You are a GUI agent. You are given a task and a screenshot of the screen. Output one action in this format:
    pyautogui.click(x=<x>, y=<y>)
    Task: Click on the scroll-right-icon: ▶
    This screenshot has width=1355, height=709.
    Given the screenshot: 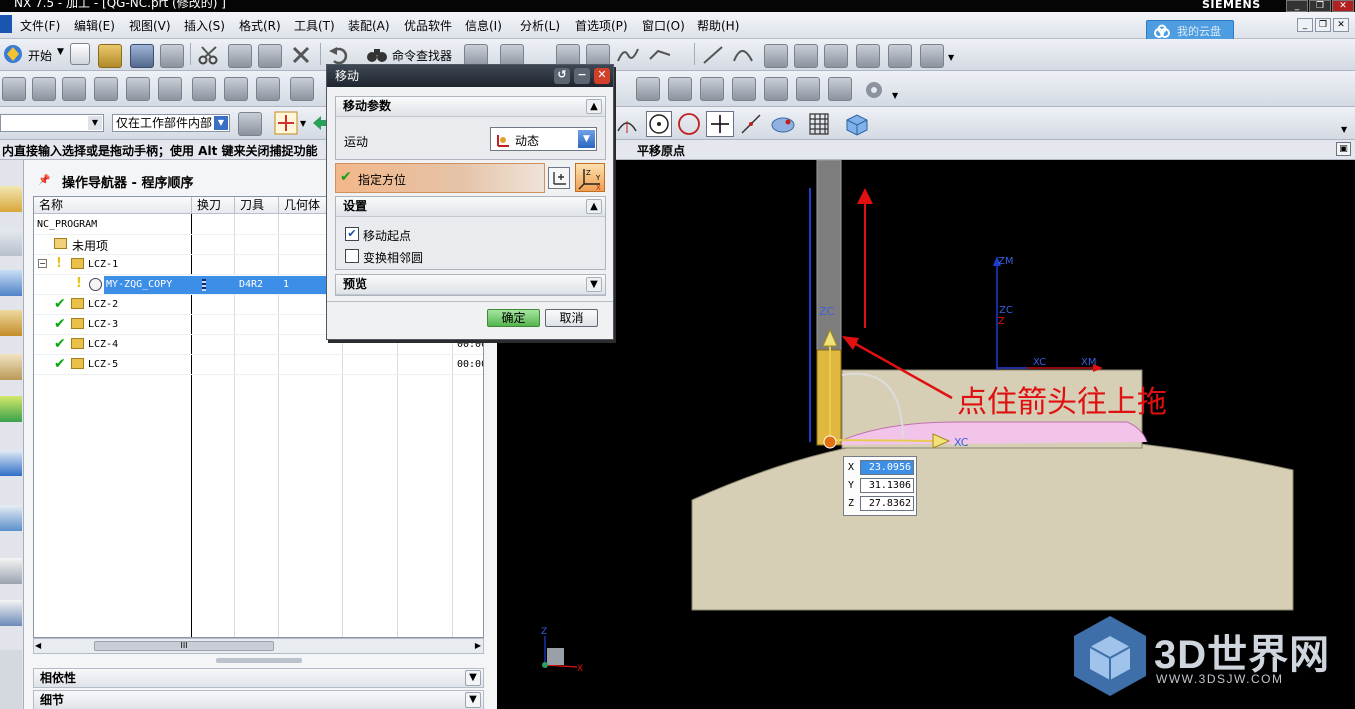 What is the action you would take?
    pyautogui.click(x=478, y=645)
    